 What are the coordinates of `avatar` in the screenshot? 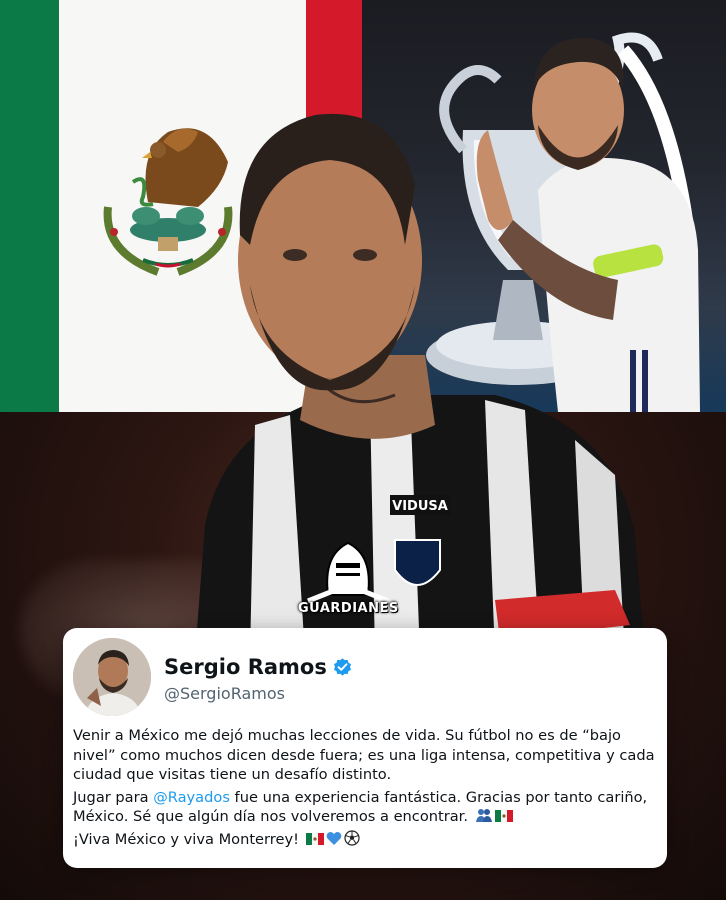 It's located at (112, 677).